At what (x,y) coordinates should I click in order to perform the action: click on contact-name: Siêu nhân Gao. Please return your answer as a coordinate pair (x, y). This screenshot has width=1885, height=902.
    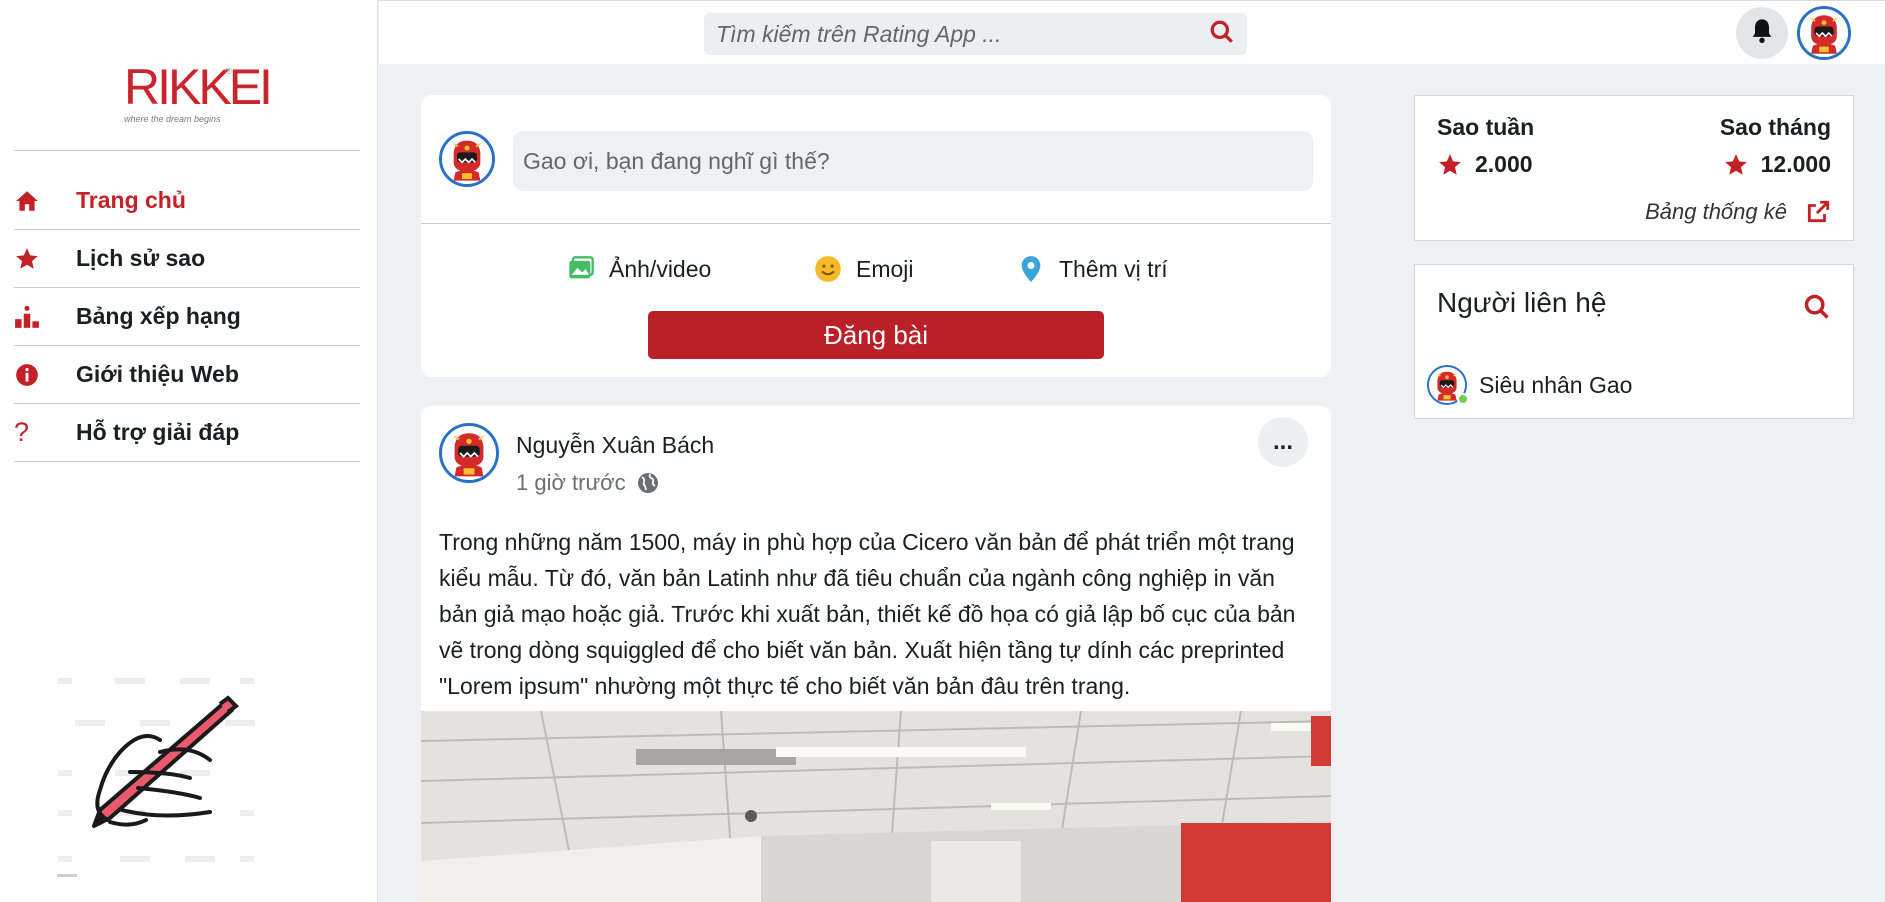
    Looking at the image, I should click on (1556, 384).